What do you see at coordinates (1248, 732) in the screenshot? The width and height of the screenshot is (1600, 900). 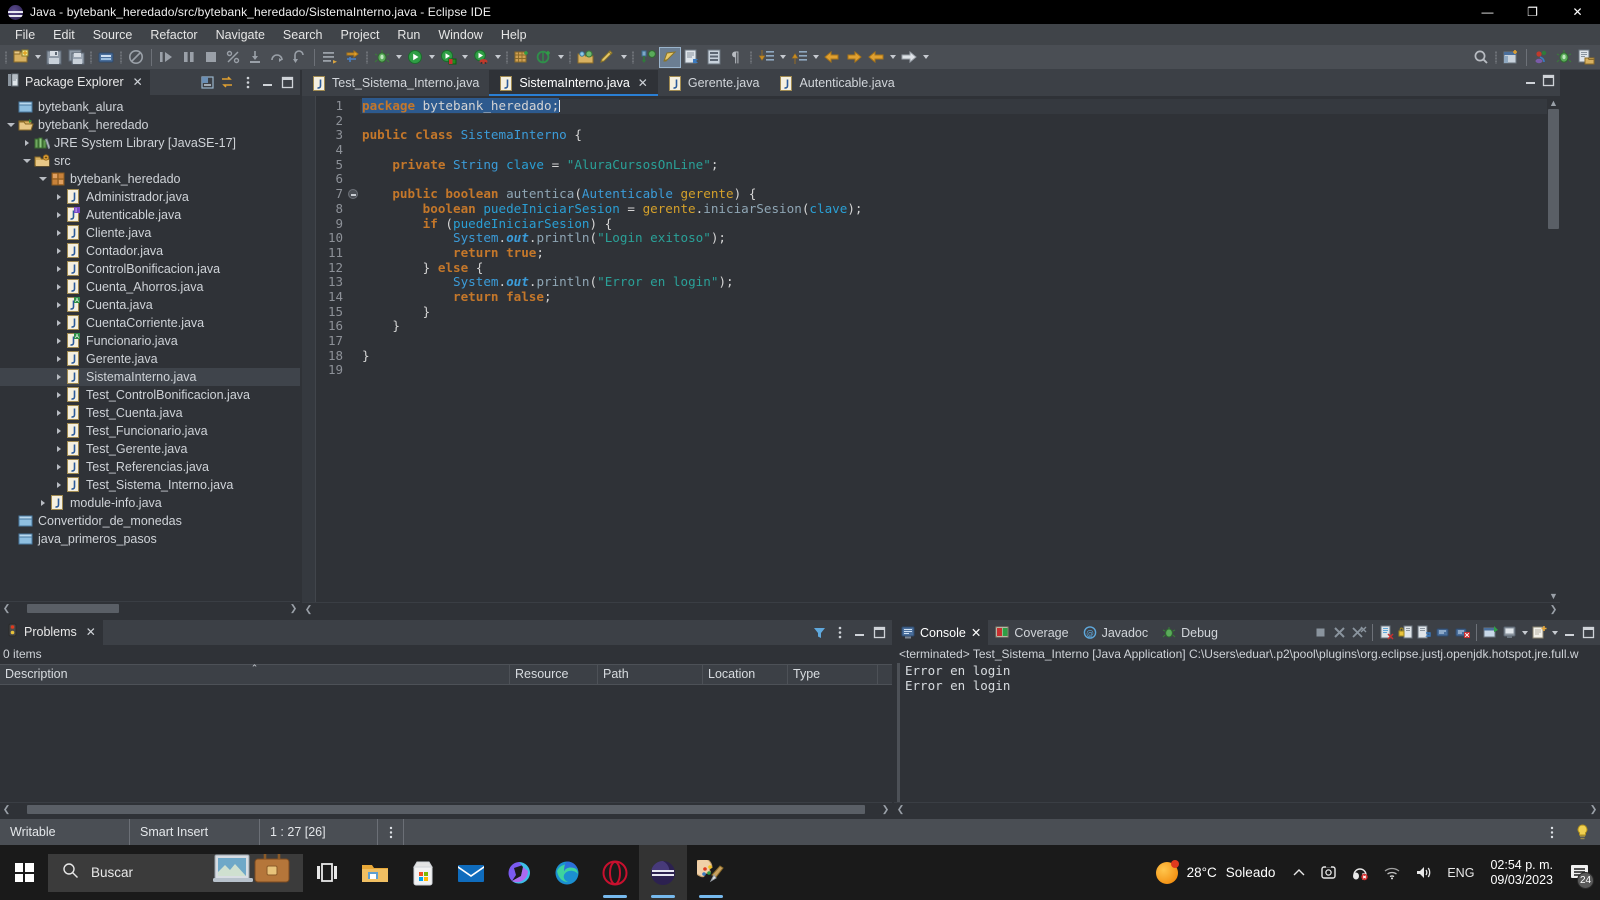 I see `console-output: Error en login Error en login` at bounding box center [1248, 732].